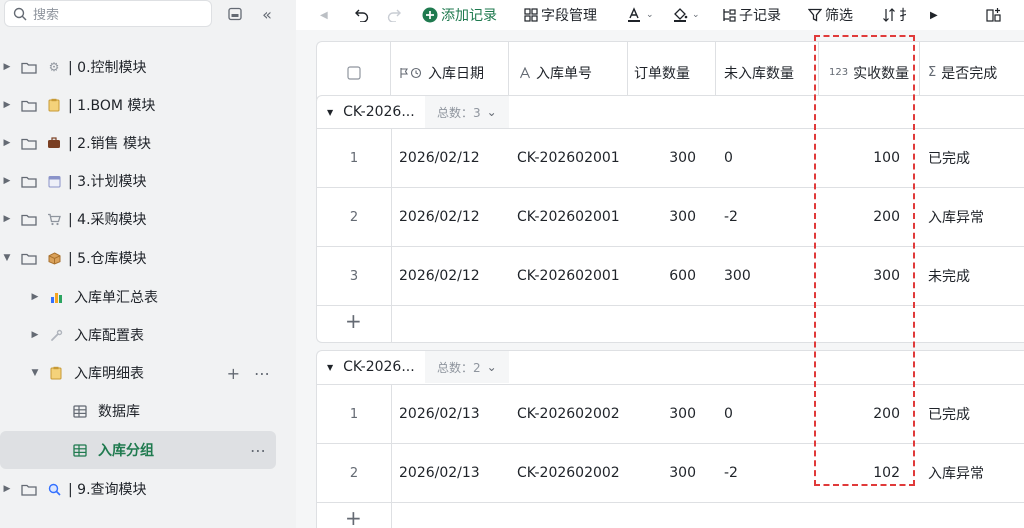 Image resolution: width=1024 pixels, height=528 pixels. I want to click on cell-status: 未完成, so click(949, 276).